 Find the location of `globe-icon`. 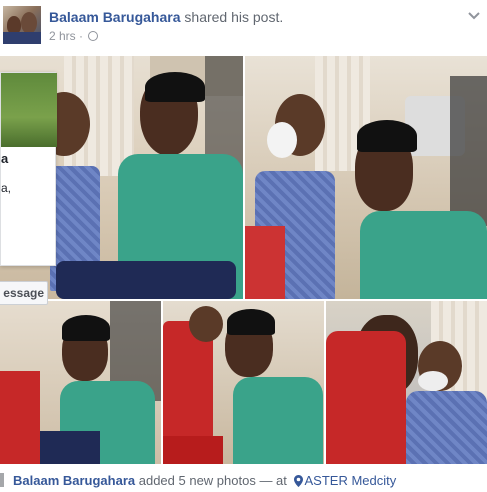

globe-icon is located at coordinates (93, 36).